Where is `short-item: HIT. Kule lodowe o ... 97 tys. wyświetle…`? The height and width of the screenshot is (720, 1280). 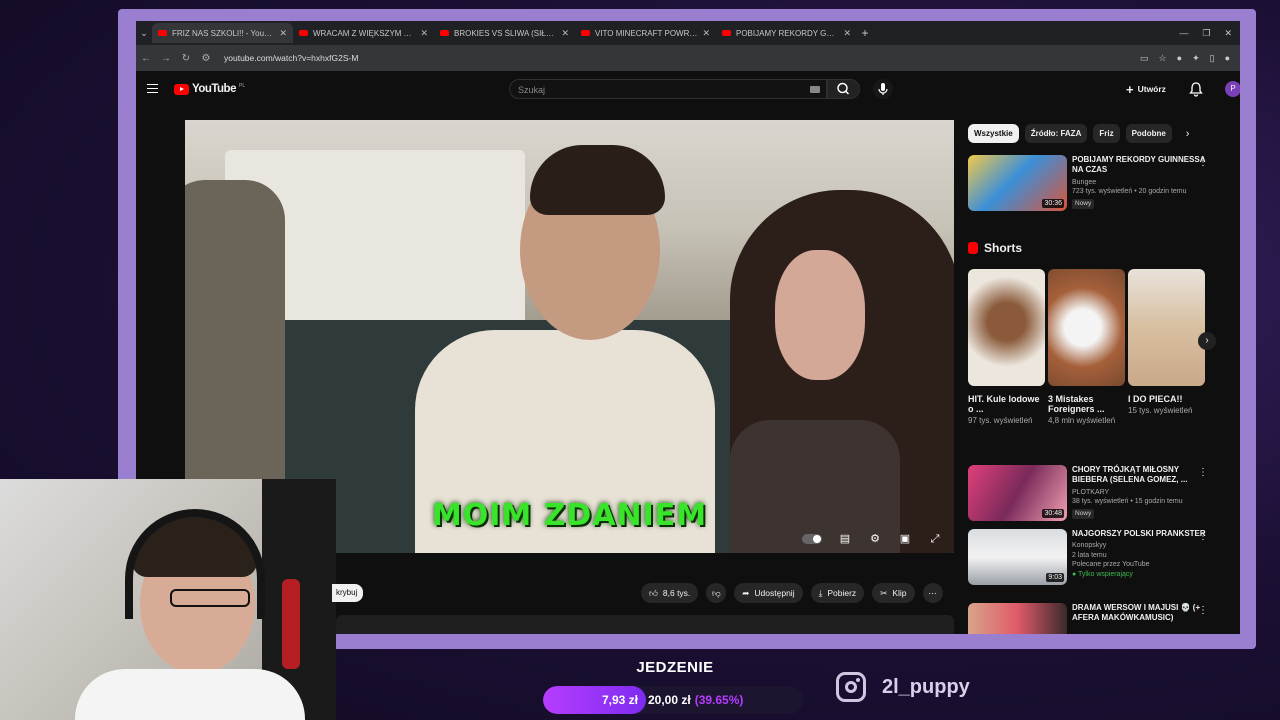 short-item: HIT. Kule lodowe o ... 97 tys. wyświetle… is located at coordinates (1006, 347).